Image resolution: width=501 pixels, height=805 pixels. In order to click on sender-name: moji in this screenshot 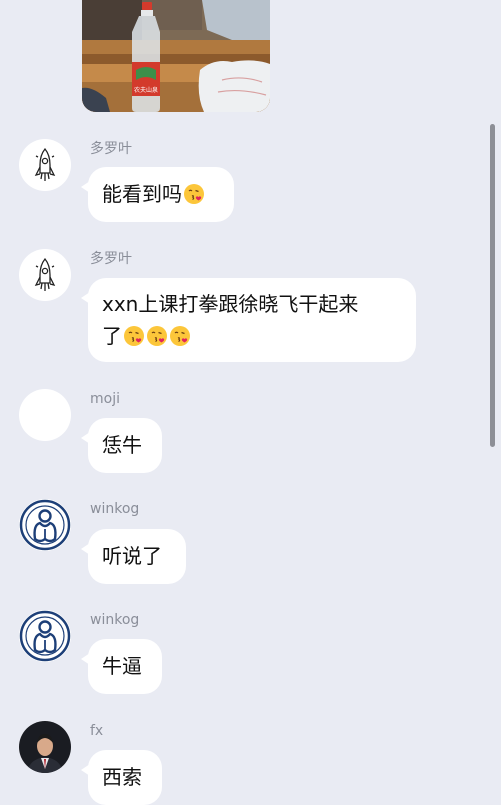, I will do `click(105, 399)`.